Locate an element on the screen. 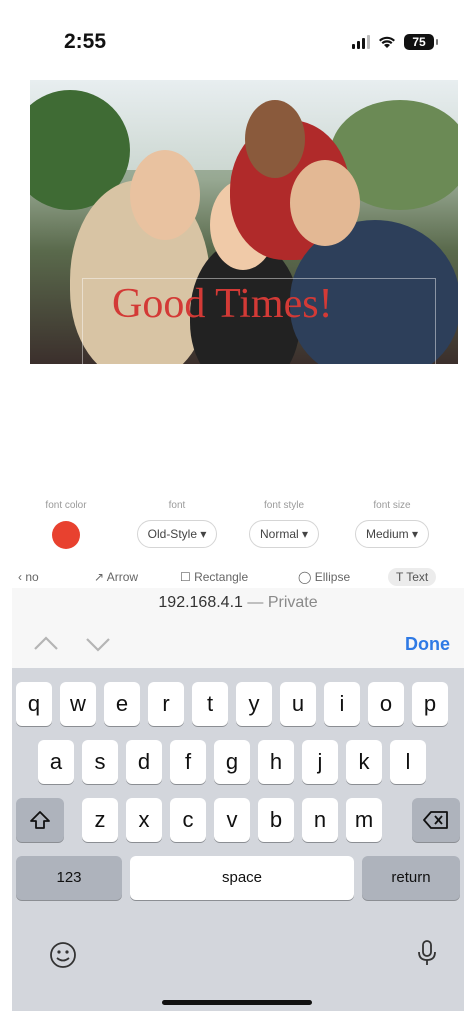  key-e: e is located at coordinates (122, 704).